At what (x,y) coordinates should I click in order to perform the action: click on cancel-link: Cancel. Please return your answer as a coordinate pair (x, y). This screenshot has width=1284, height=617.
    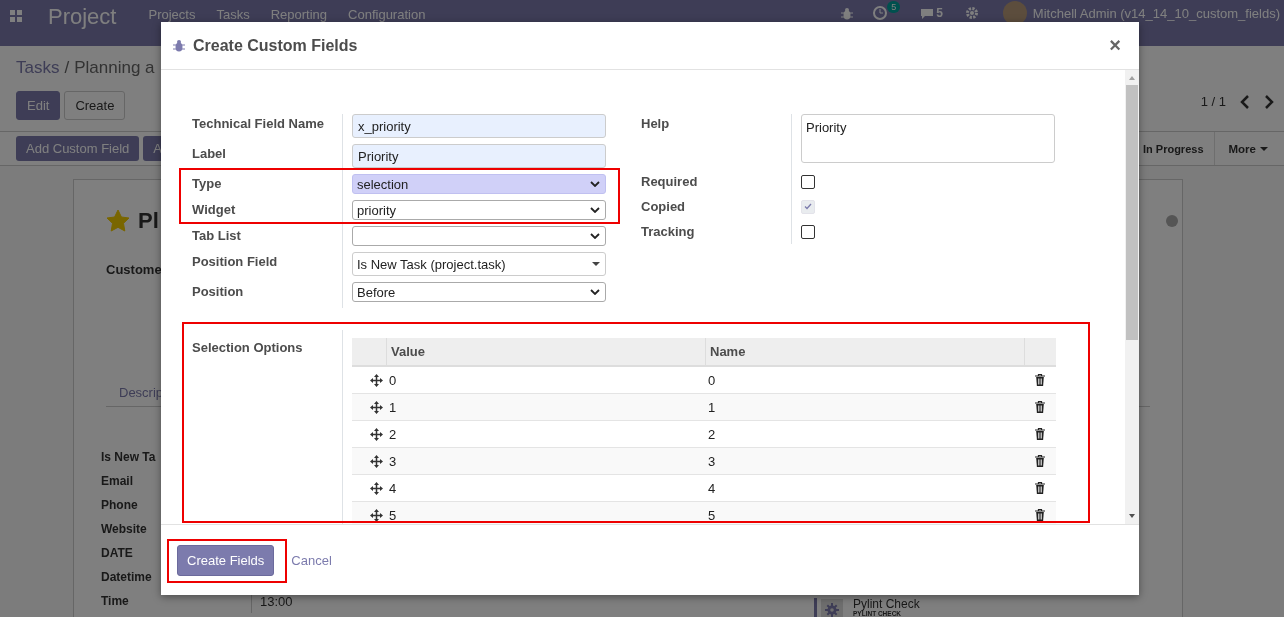
    Looking at the image, I should click on (311, 560).